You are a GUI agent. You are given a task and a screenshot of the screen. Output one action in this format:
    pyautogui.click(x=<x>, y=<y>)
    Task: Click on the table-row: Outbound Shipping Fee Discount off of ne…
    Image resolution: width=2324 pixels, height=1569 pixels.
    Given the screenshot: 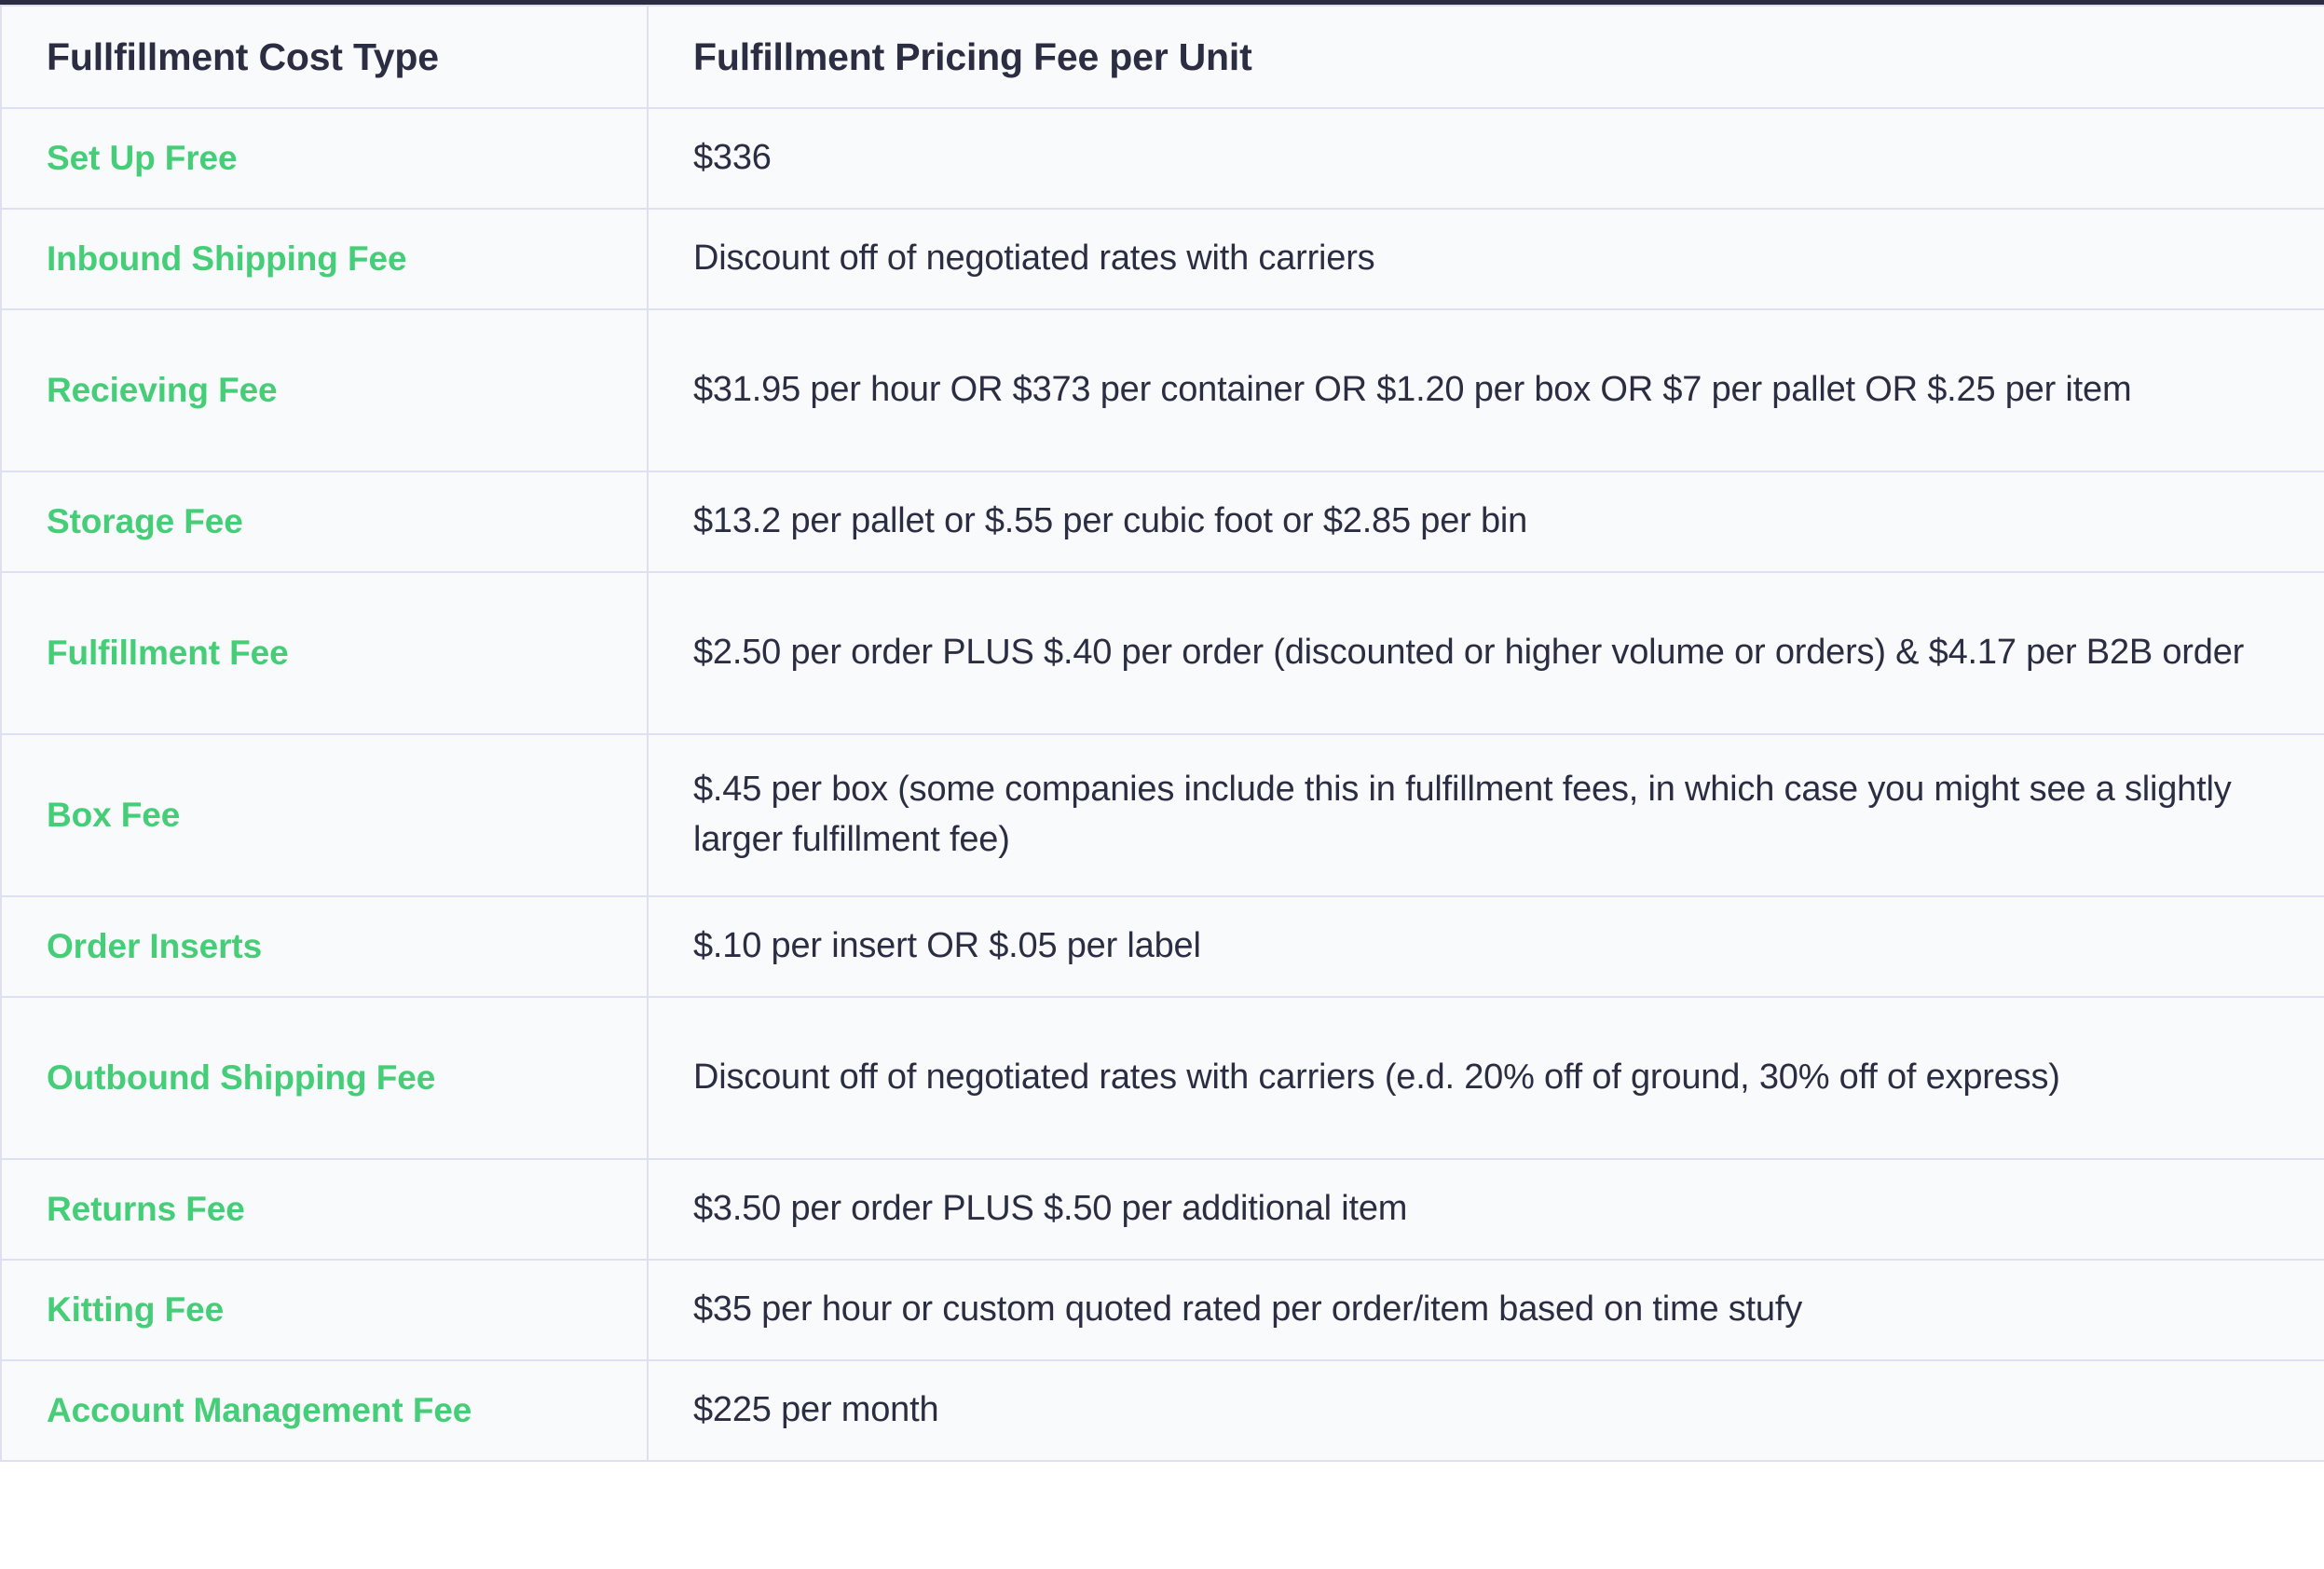 What is the action you would take?
    pyautogui.click(x=1162, y=1079)
    